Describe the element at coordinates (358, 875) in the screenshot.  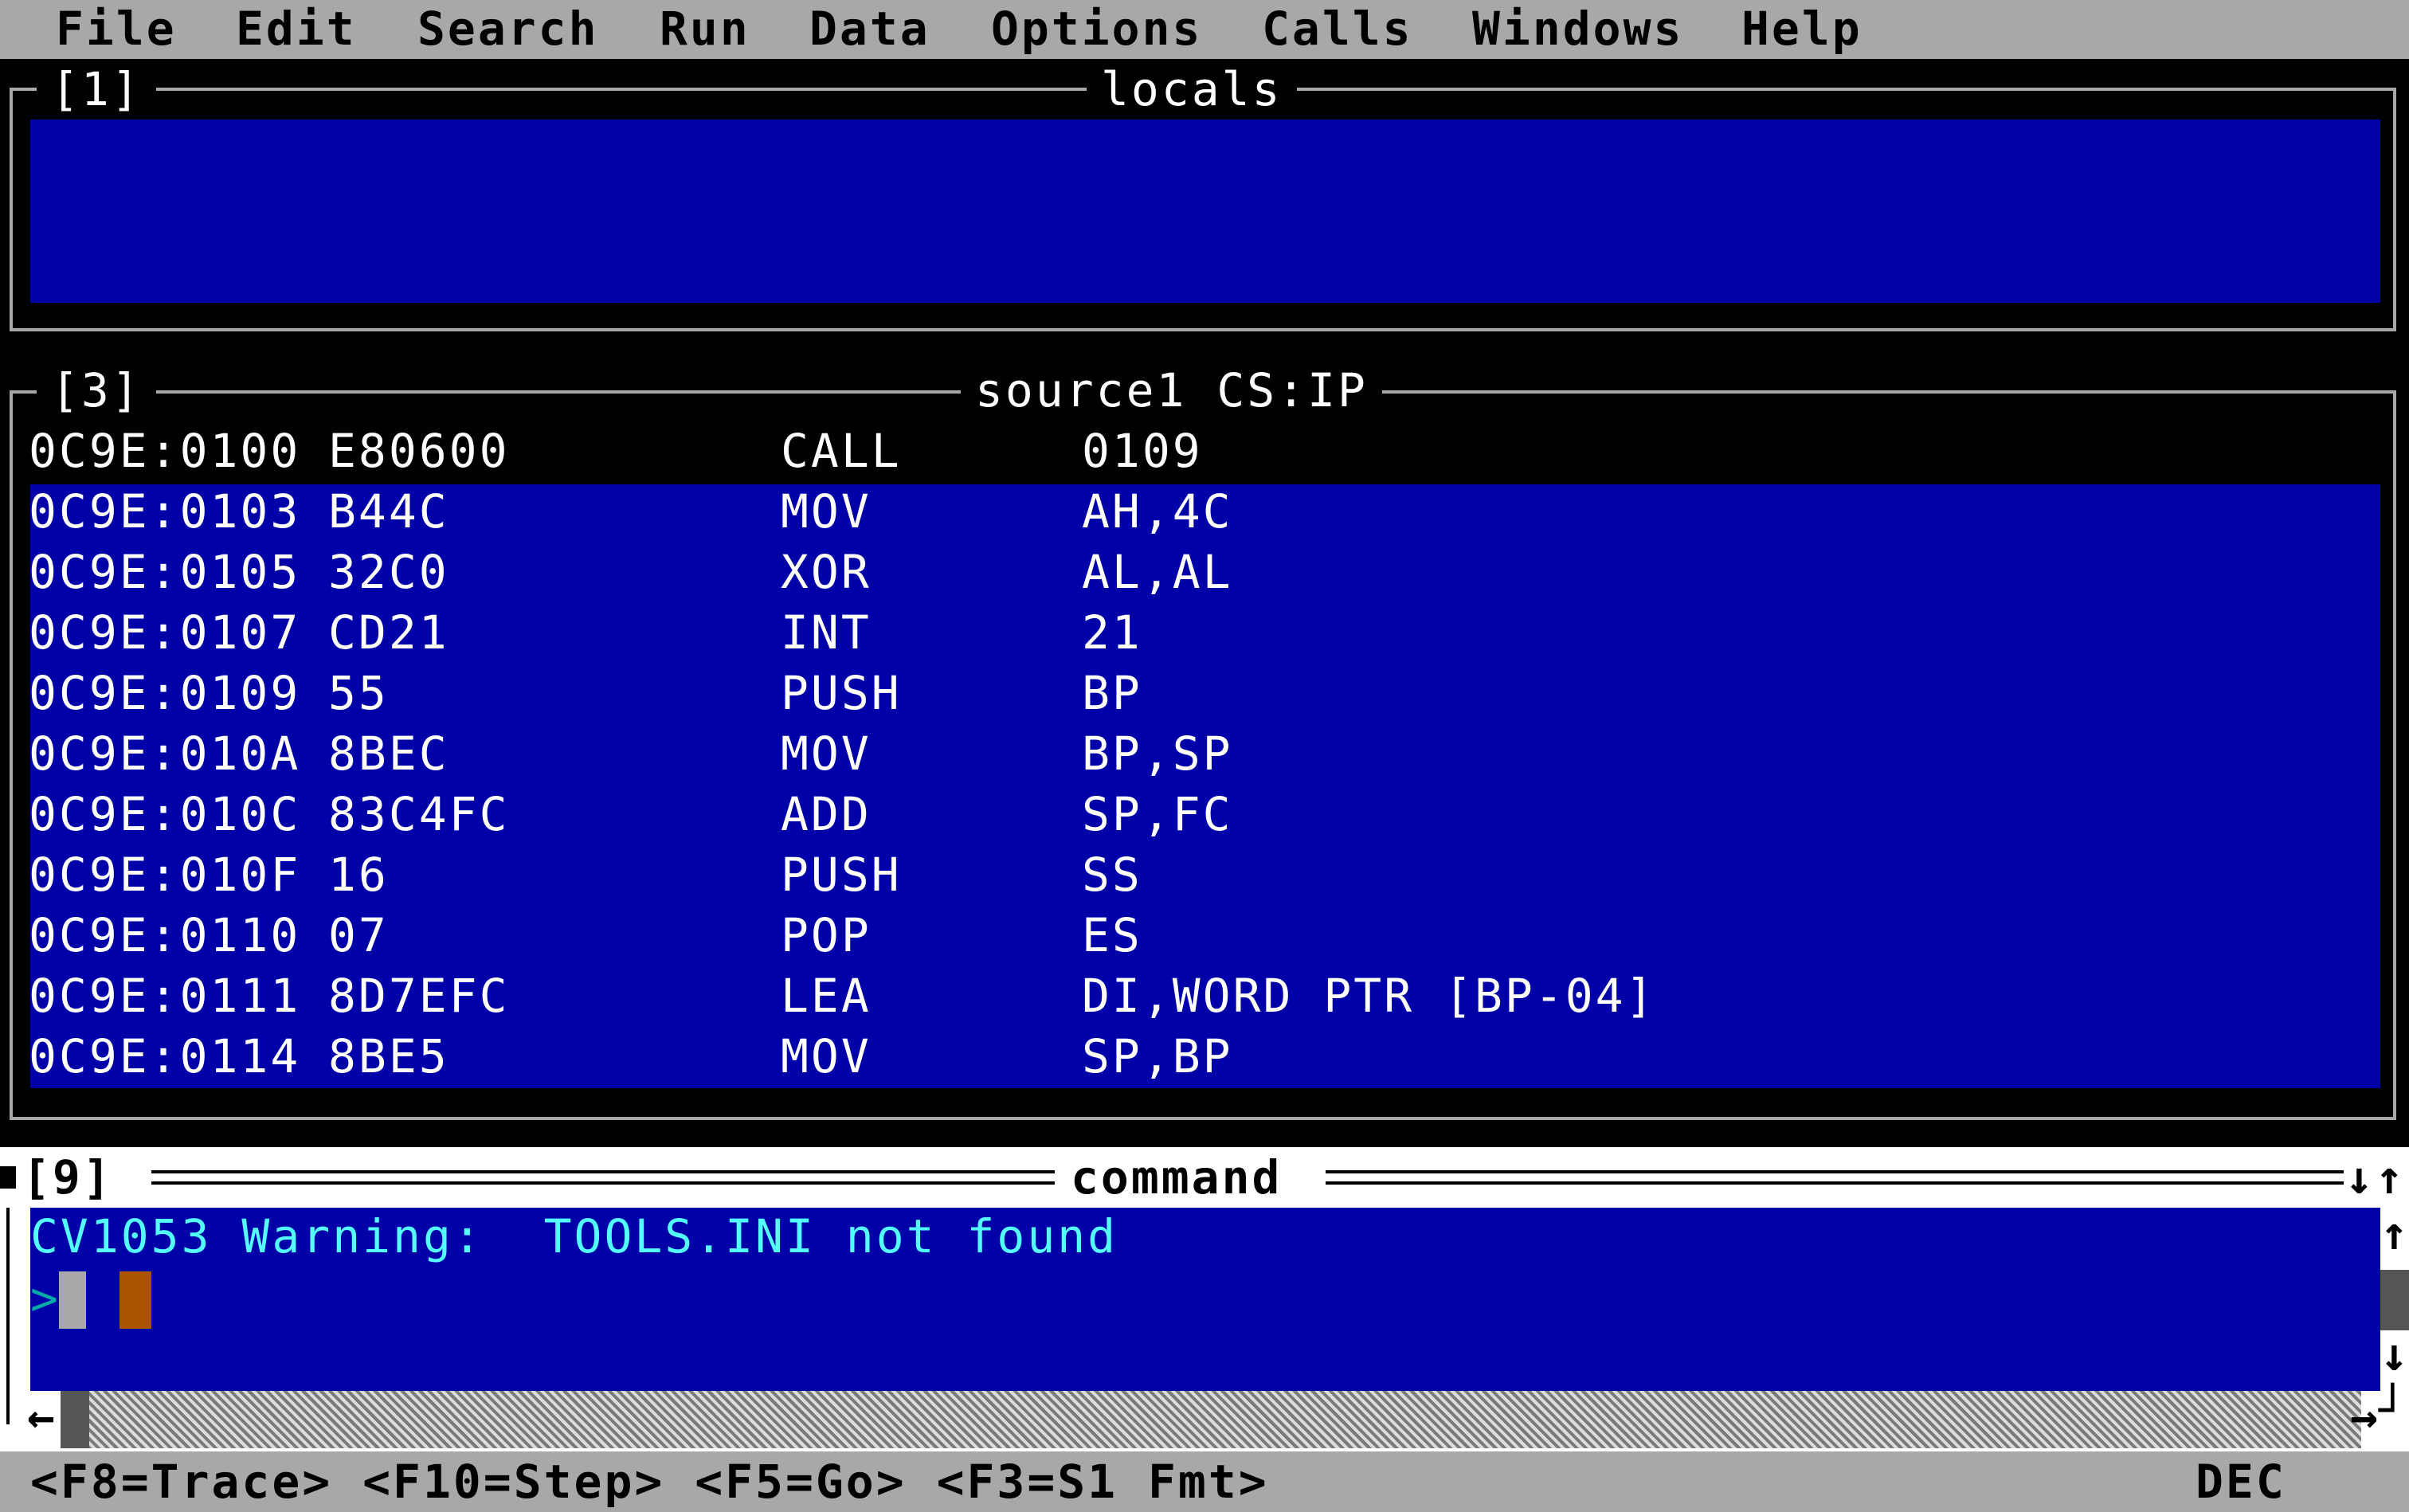
I see `row-bytes: 16` at that location.